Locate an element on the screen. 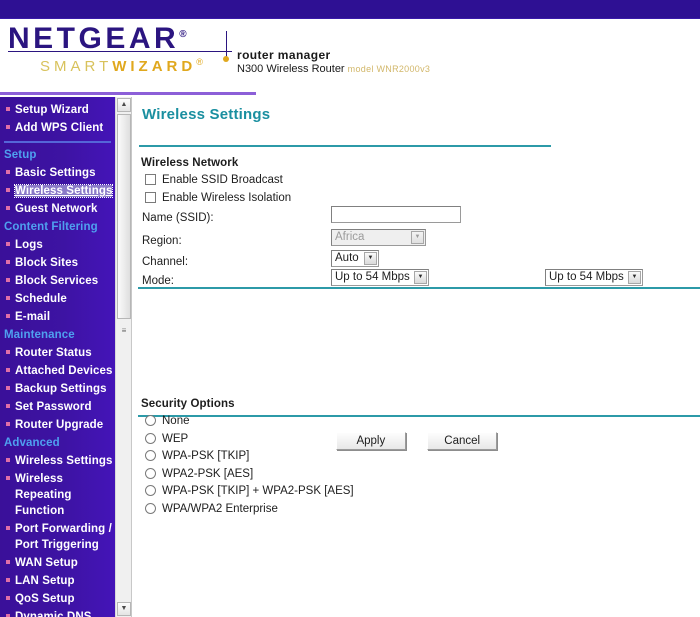  security-option-label: WPA2-PSK [AES] is located at coordinates (208, 473).